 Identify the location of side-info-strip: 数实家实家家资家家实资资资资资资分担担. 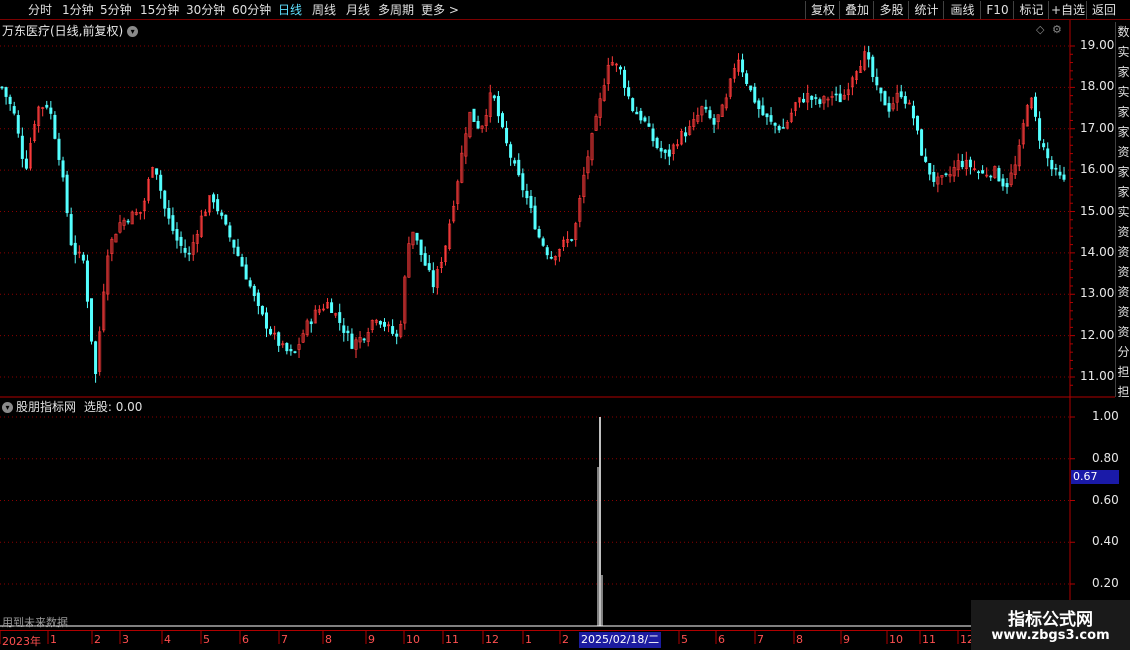
(1122, 209).